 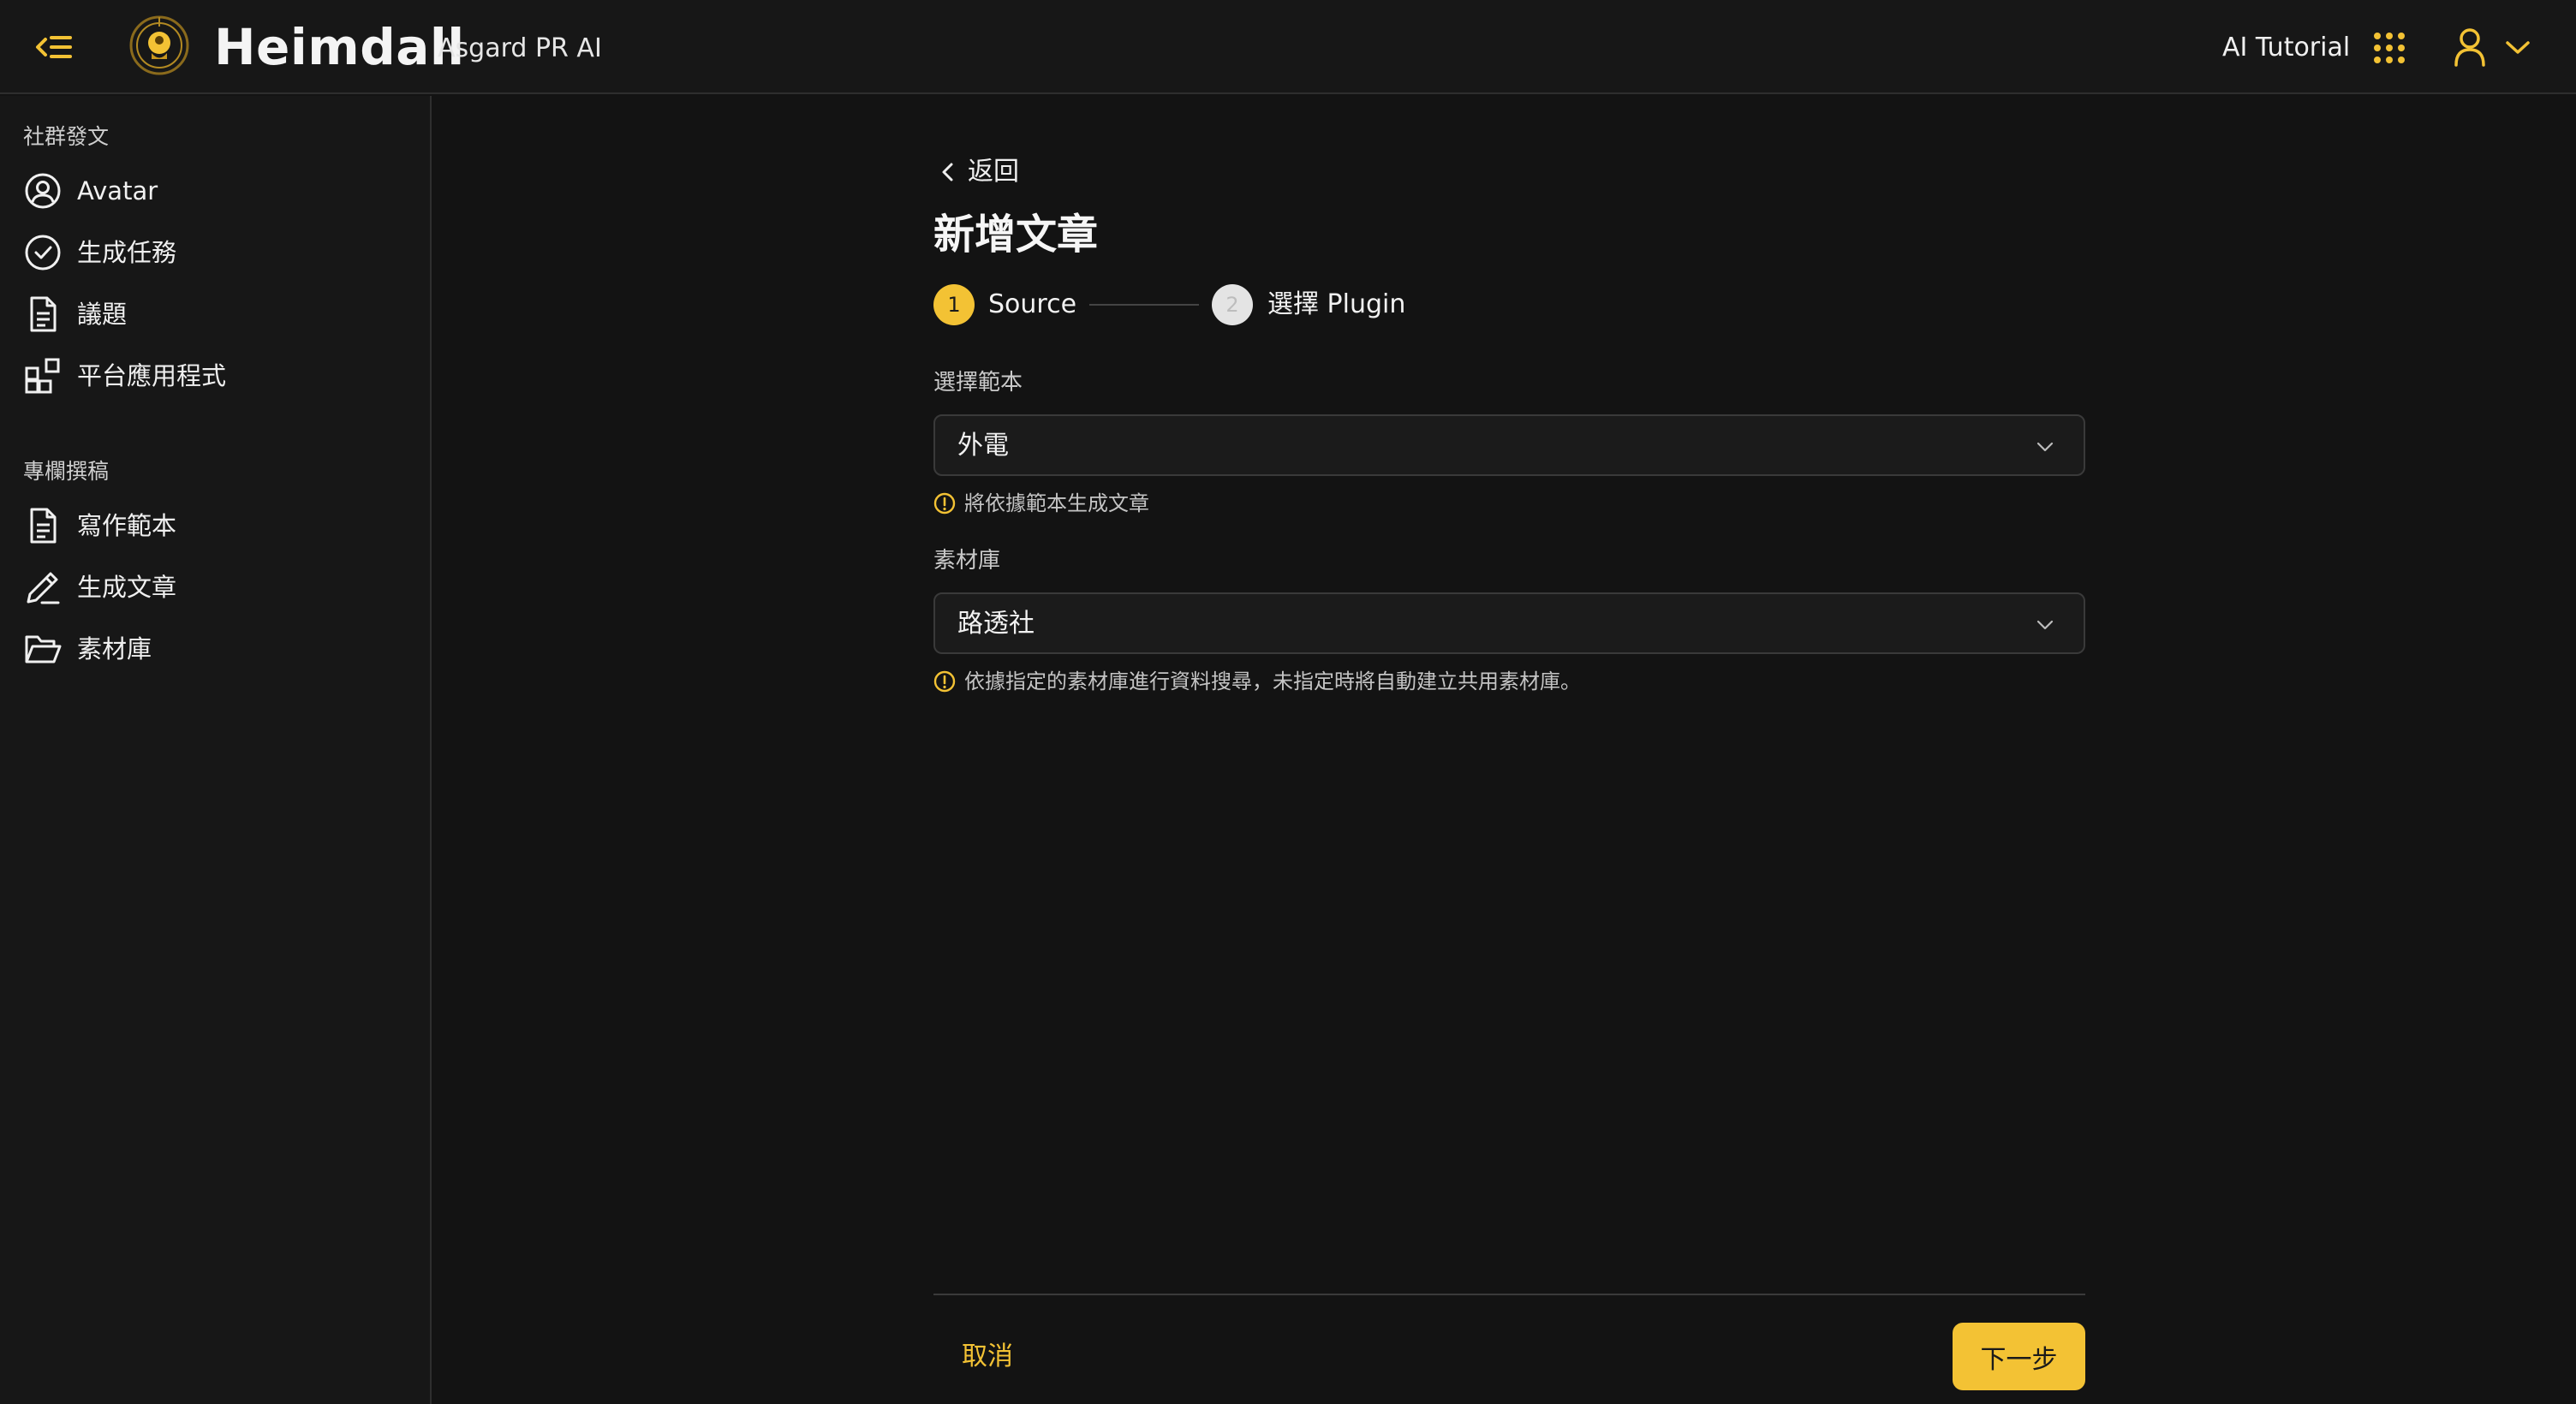 I want to click on library-hint-text: 依據指定的素材庫進行資料搜尋，未指定時將自動建立共用素材庫。, so click(x=1272, y=681).